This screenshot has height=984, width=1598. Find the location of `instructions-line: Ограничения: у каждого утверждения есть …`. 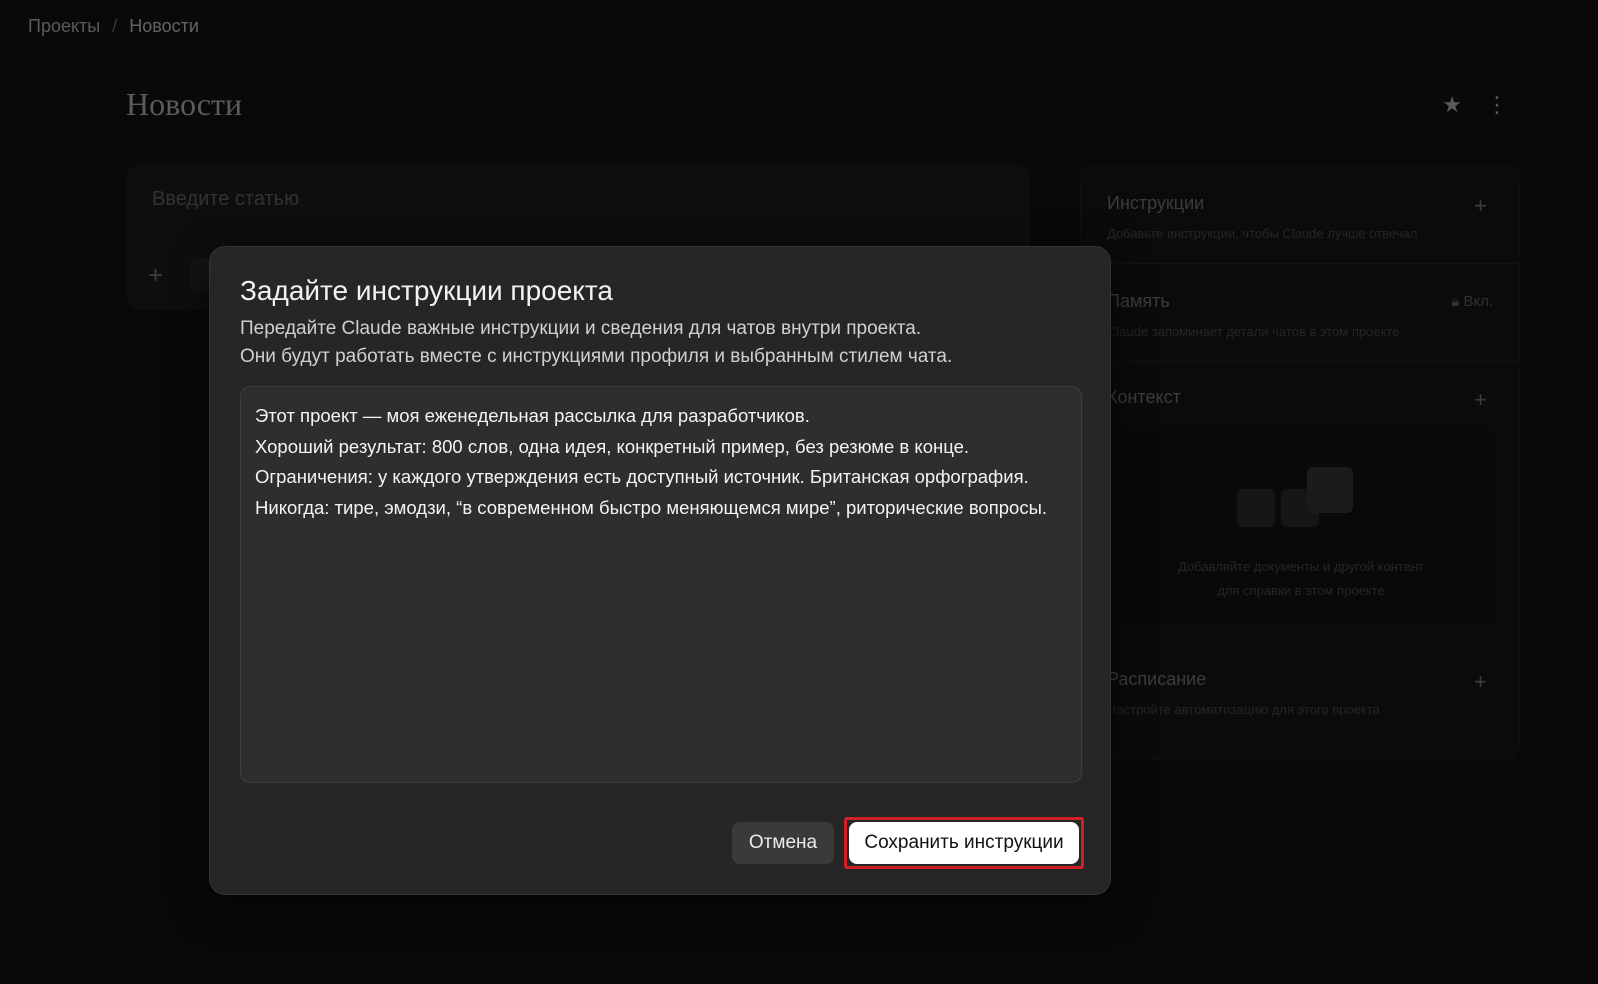

instructions-line: Ограничения: у каждого утверждения есть … is located at coordinates (642, 476).